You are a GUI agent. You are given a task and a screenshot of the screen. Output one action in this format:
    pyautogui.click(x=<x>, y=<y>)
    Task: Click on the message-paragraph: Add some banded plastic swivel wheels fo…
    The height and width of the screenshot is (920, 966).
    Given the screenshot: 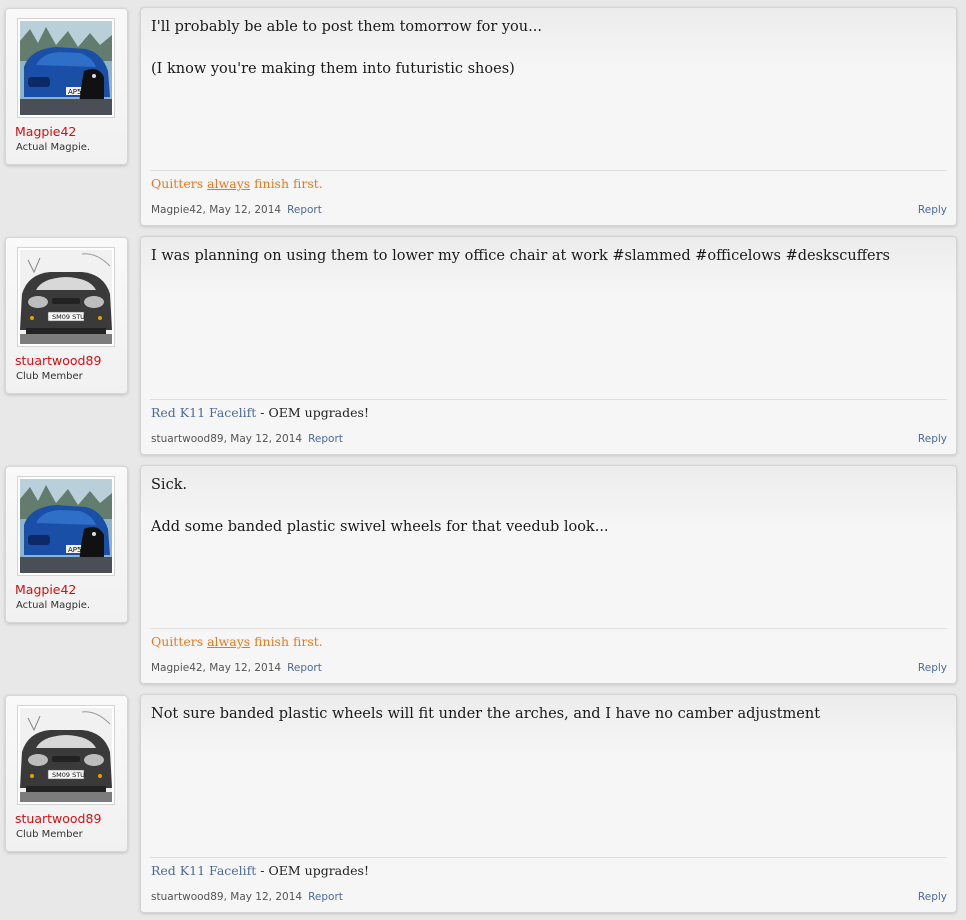 What is the action you would take?
    pyautogui.click(x=380, y=527)
    